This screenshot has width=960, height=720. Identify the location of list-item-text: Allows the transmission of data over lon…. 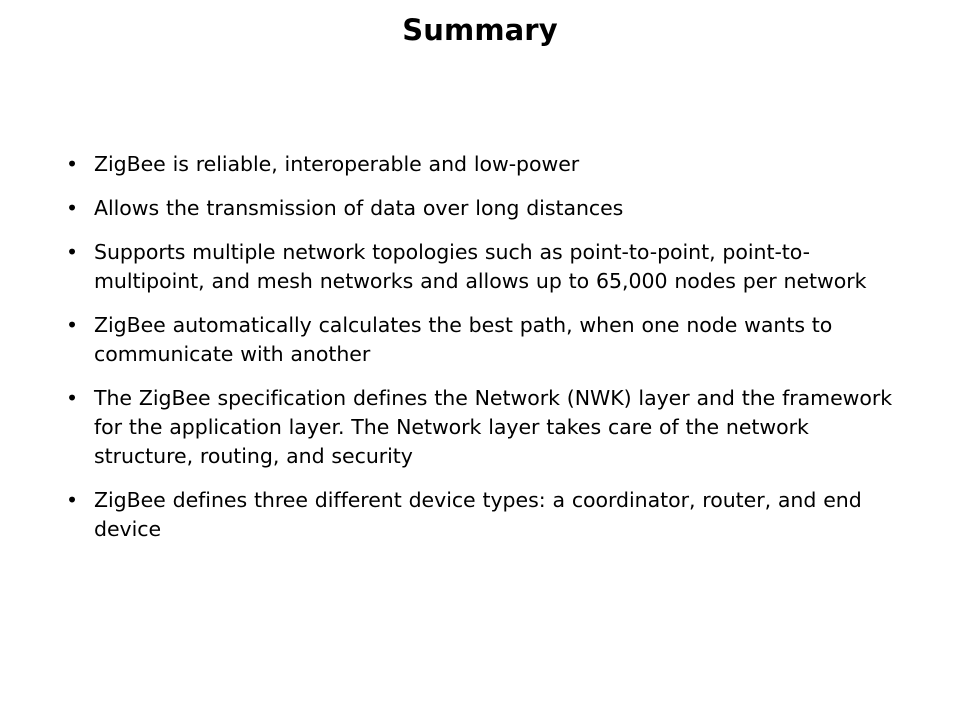
(359, 208).